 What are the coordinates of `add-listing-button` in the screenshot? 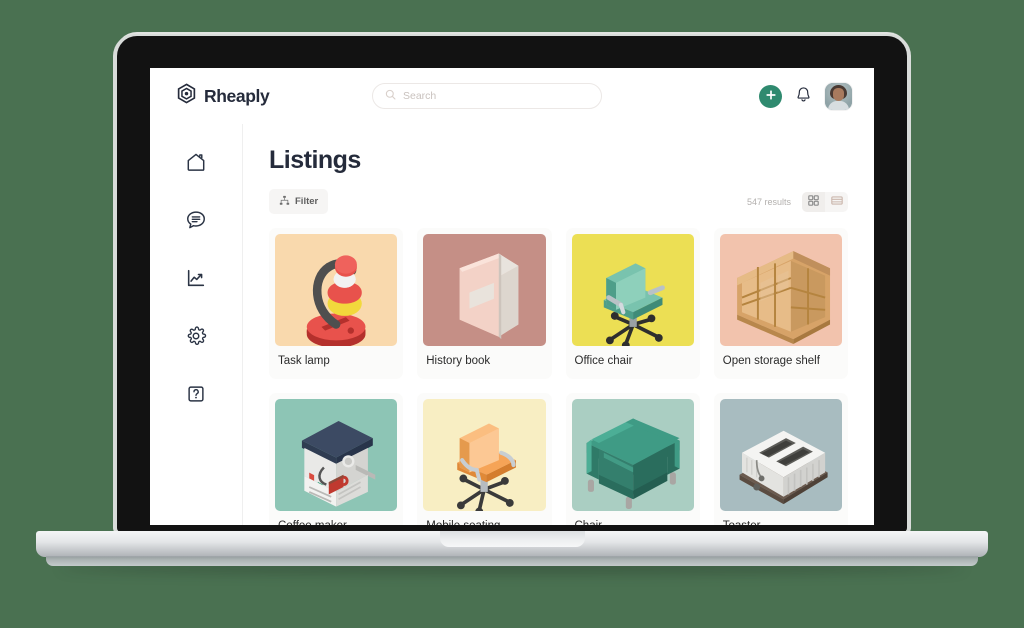 It's located at (770, 96).